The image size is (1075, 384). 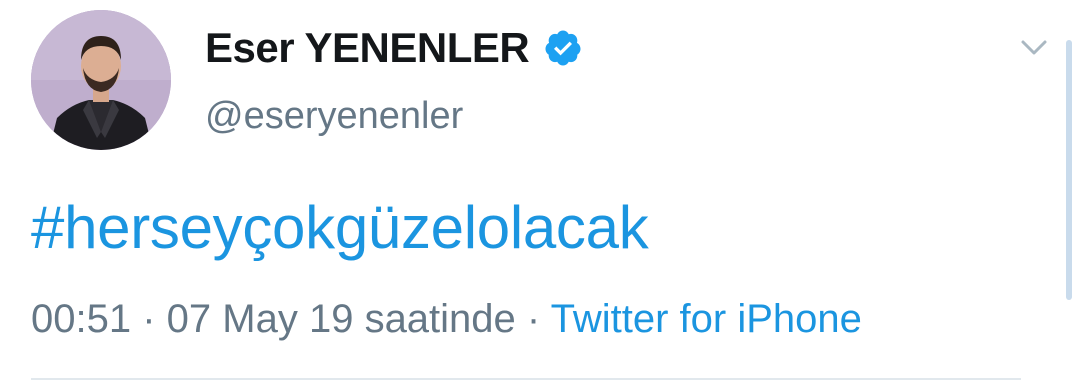 I want to click on avatar-image, so click(x=101, y=80).